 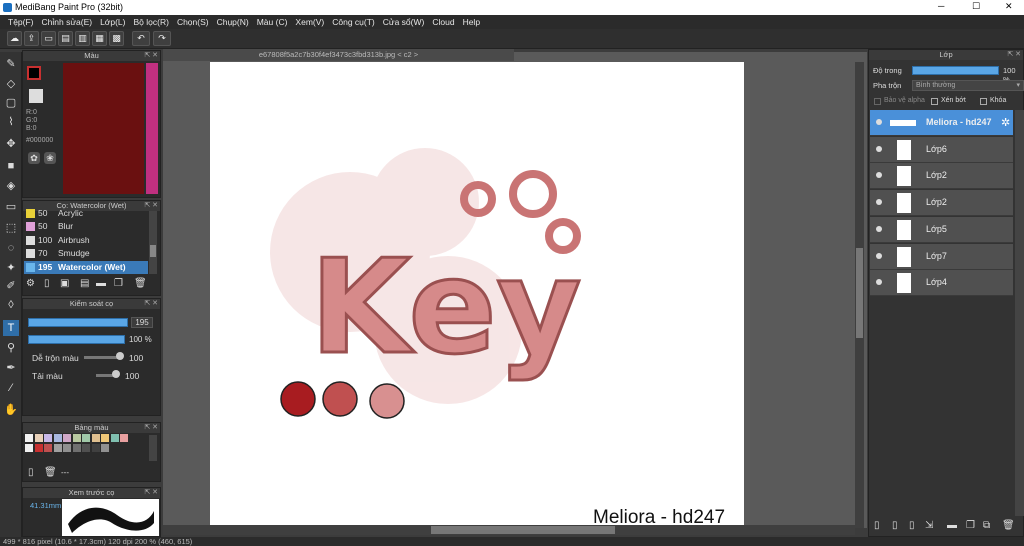 I want to click on minimize-button: ─, so click(x=941, y=6).